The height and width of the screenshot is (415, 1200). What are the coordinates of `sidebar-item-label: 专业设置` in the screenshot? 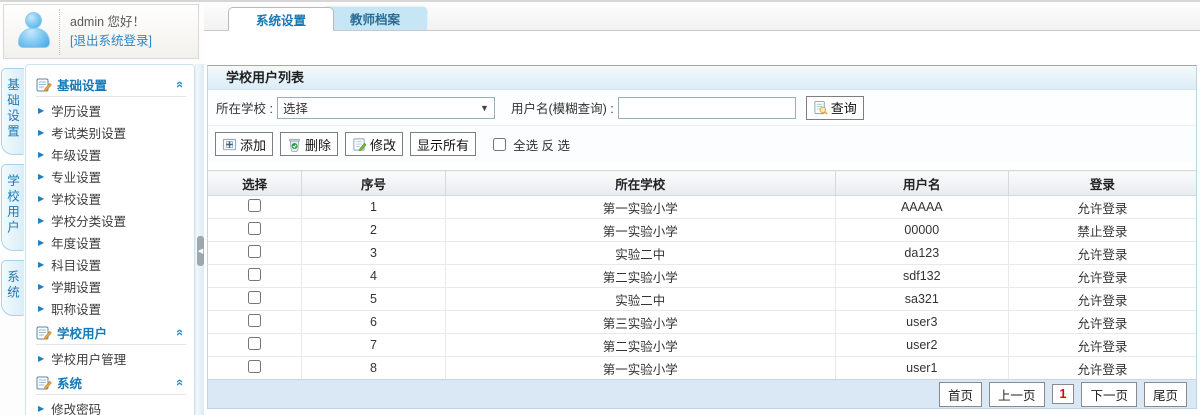 It's located at (76, 177).